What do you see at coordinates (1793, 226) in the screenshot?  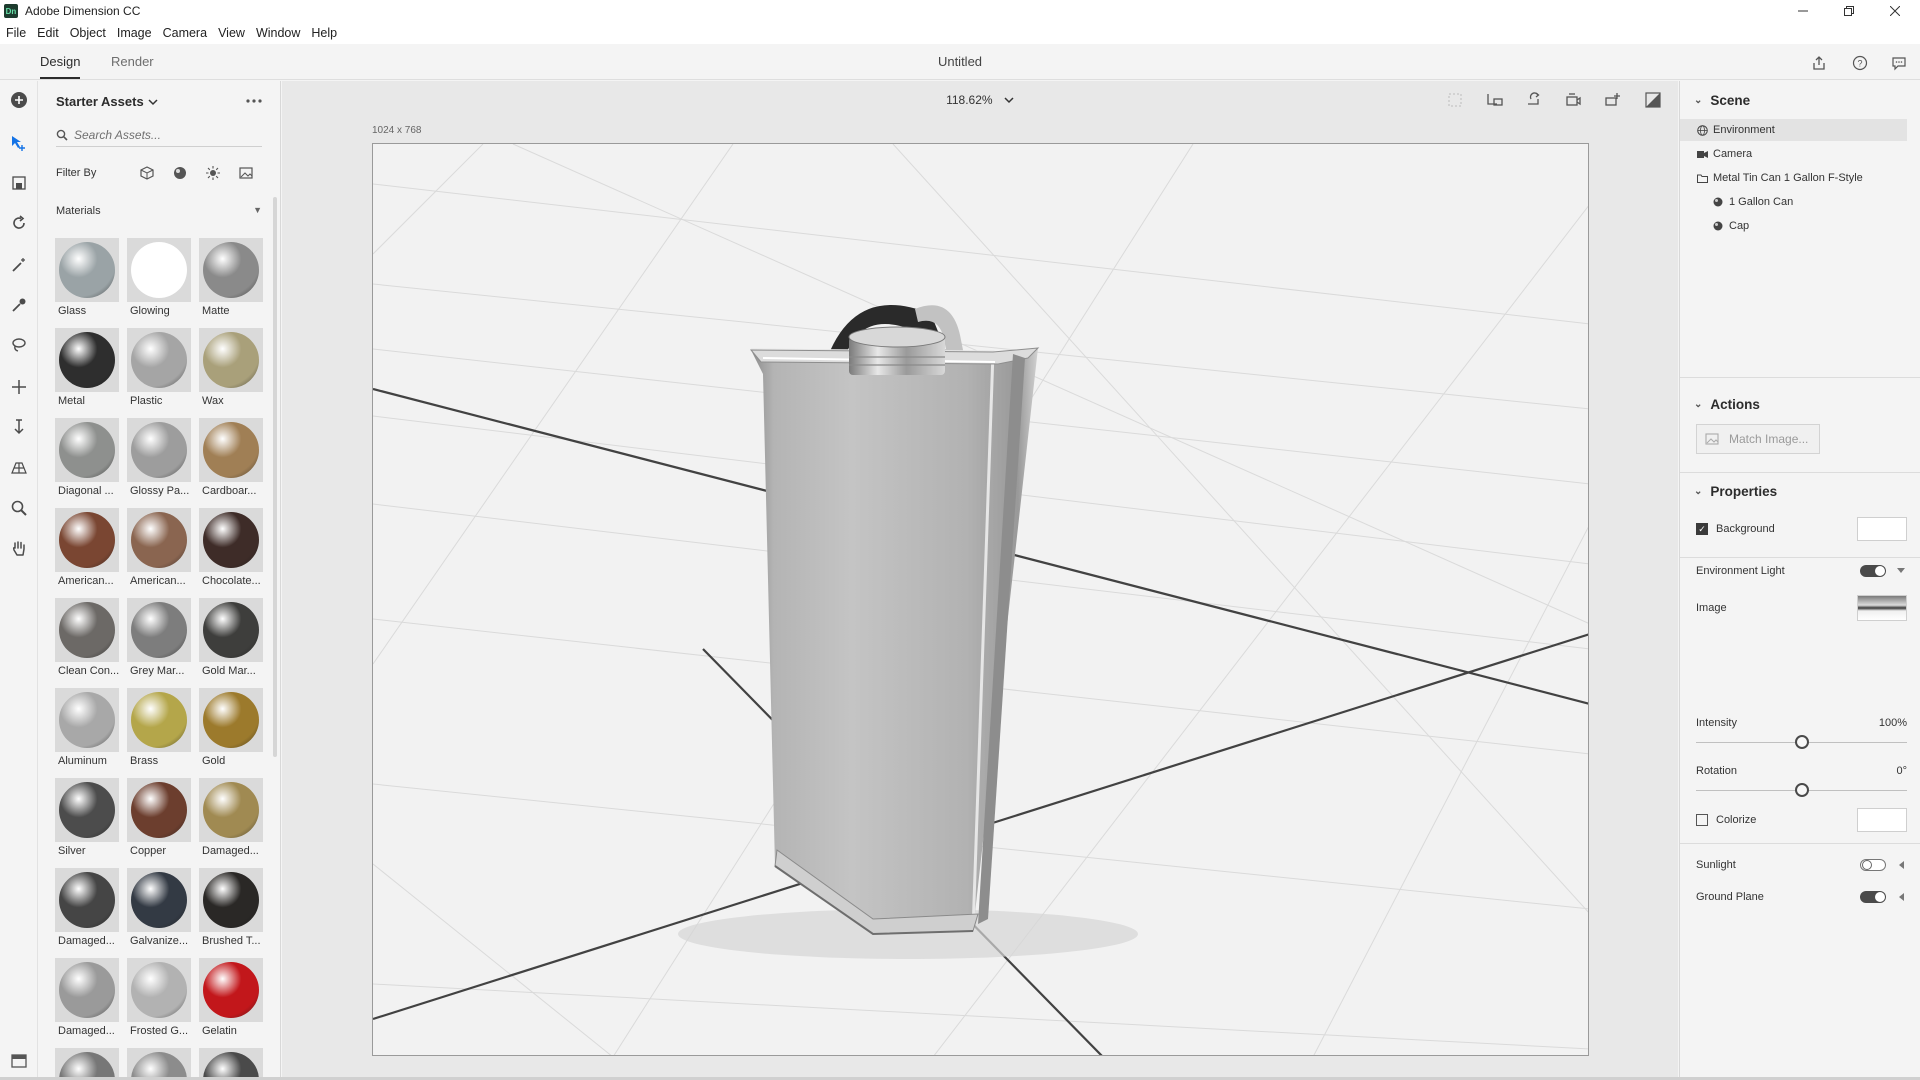 I see `scene-item-cap: Cap` at bounding box center [1793, 226].